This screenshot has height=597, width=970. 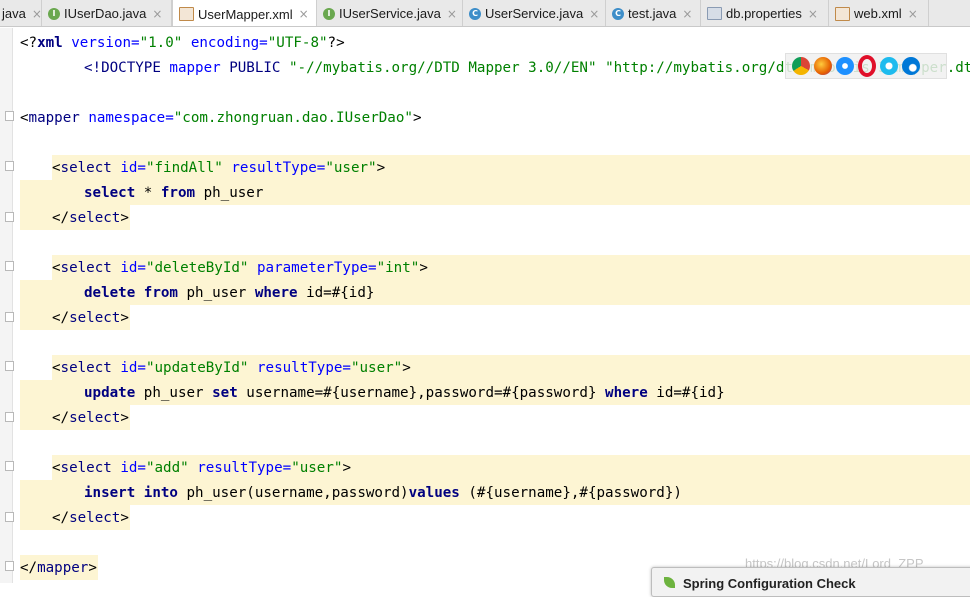 I want to click on browser-preview-bar, so click(x=866, y=66).